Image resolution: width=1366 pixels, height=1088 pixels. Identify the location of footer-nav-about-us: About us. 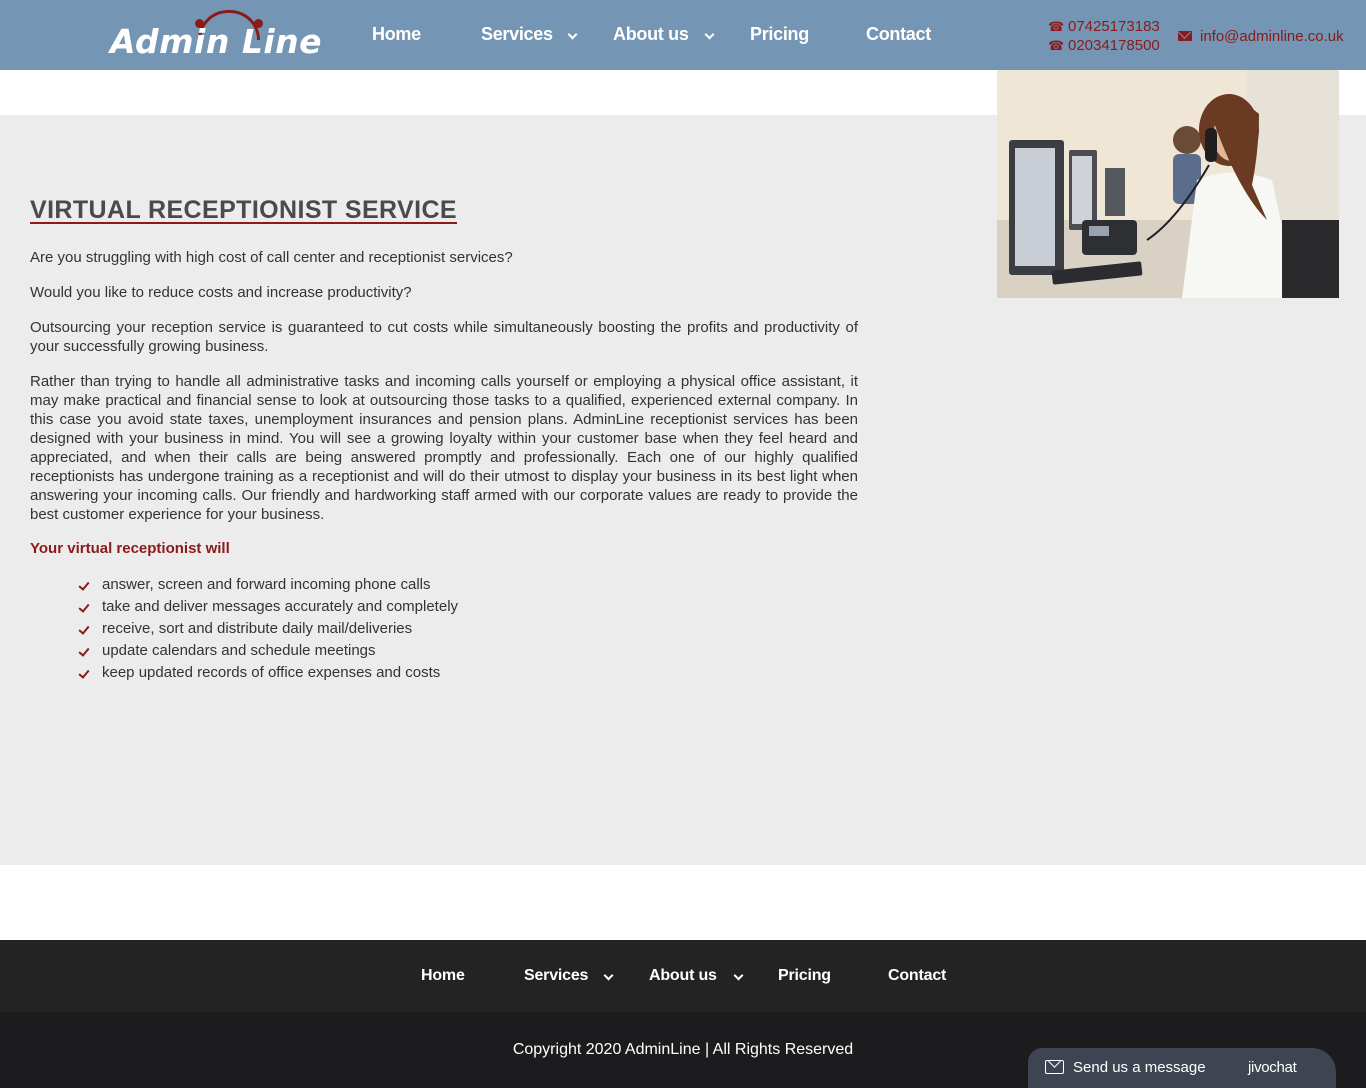
(683, 976).